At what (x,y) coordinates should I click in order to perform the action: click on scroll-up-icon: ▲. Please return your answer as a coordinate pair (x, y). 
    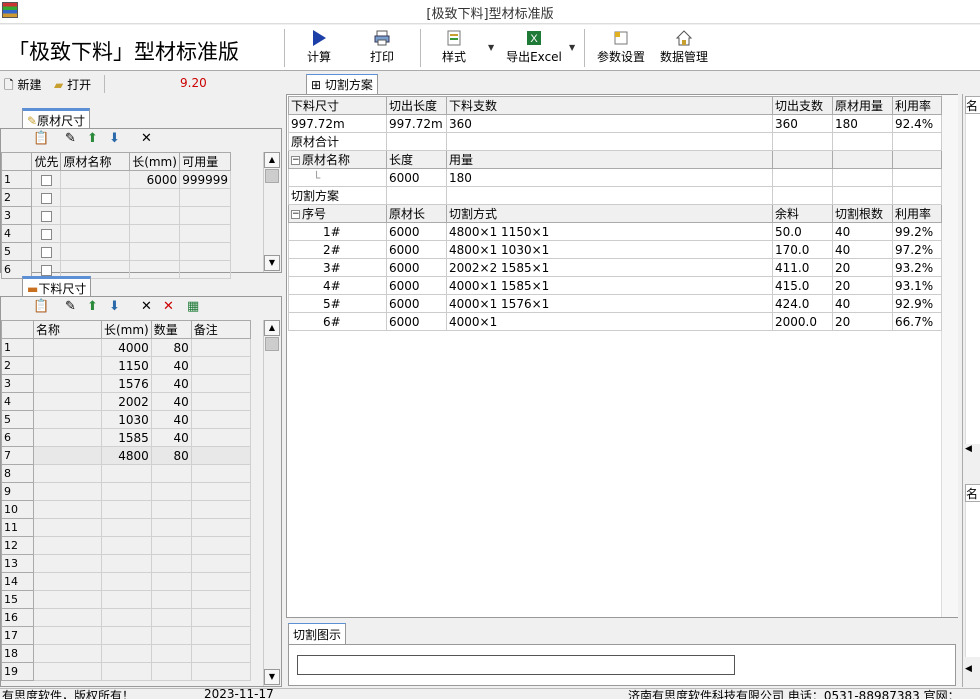
    Looking at the image, I should click on (272, 328).